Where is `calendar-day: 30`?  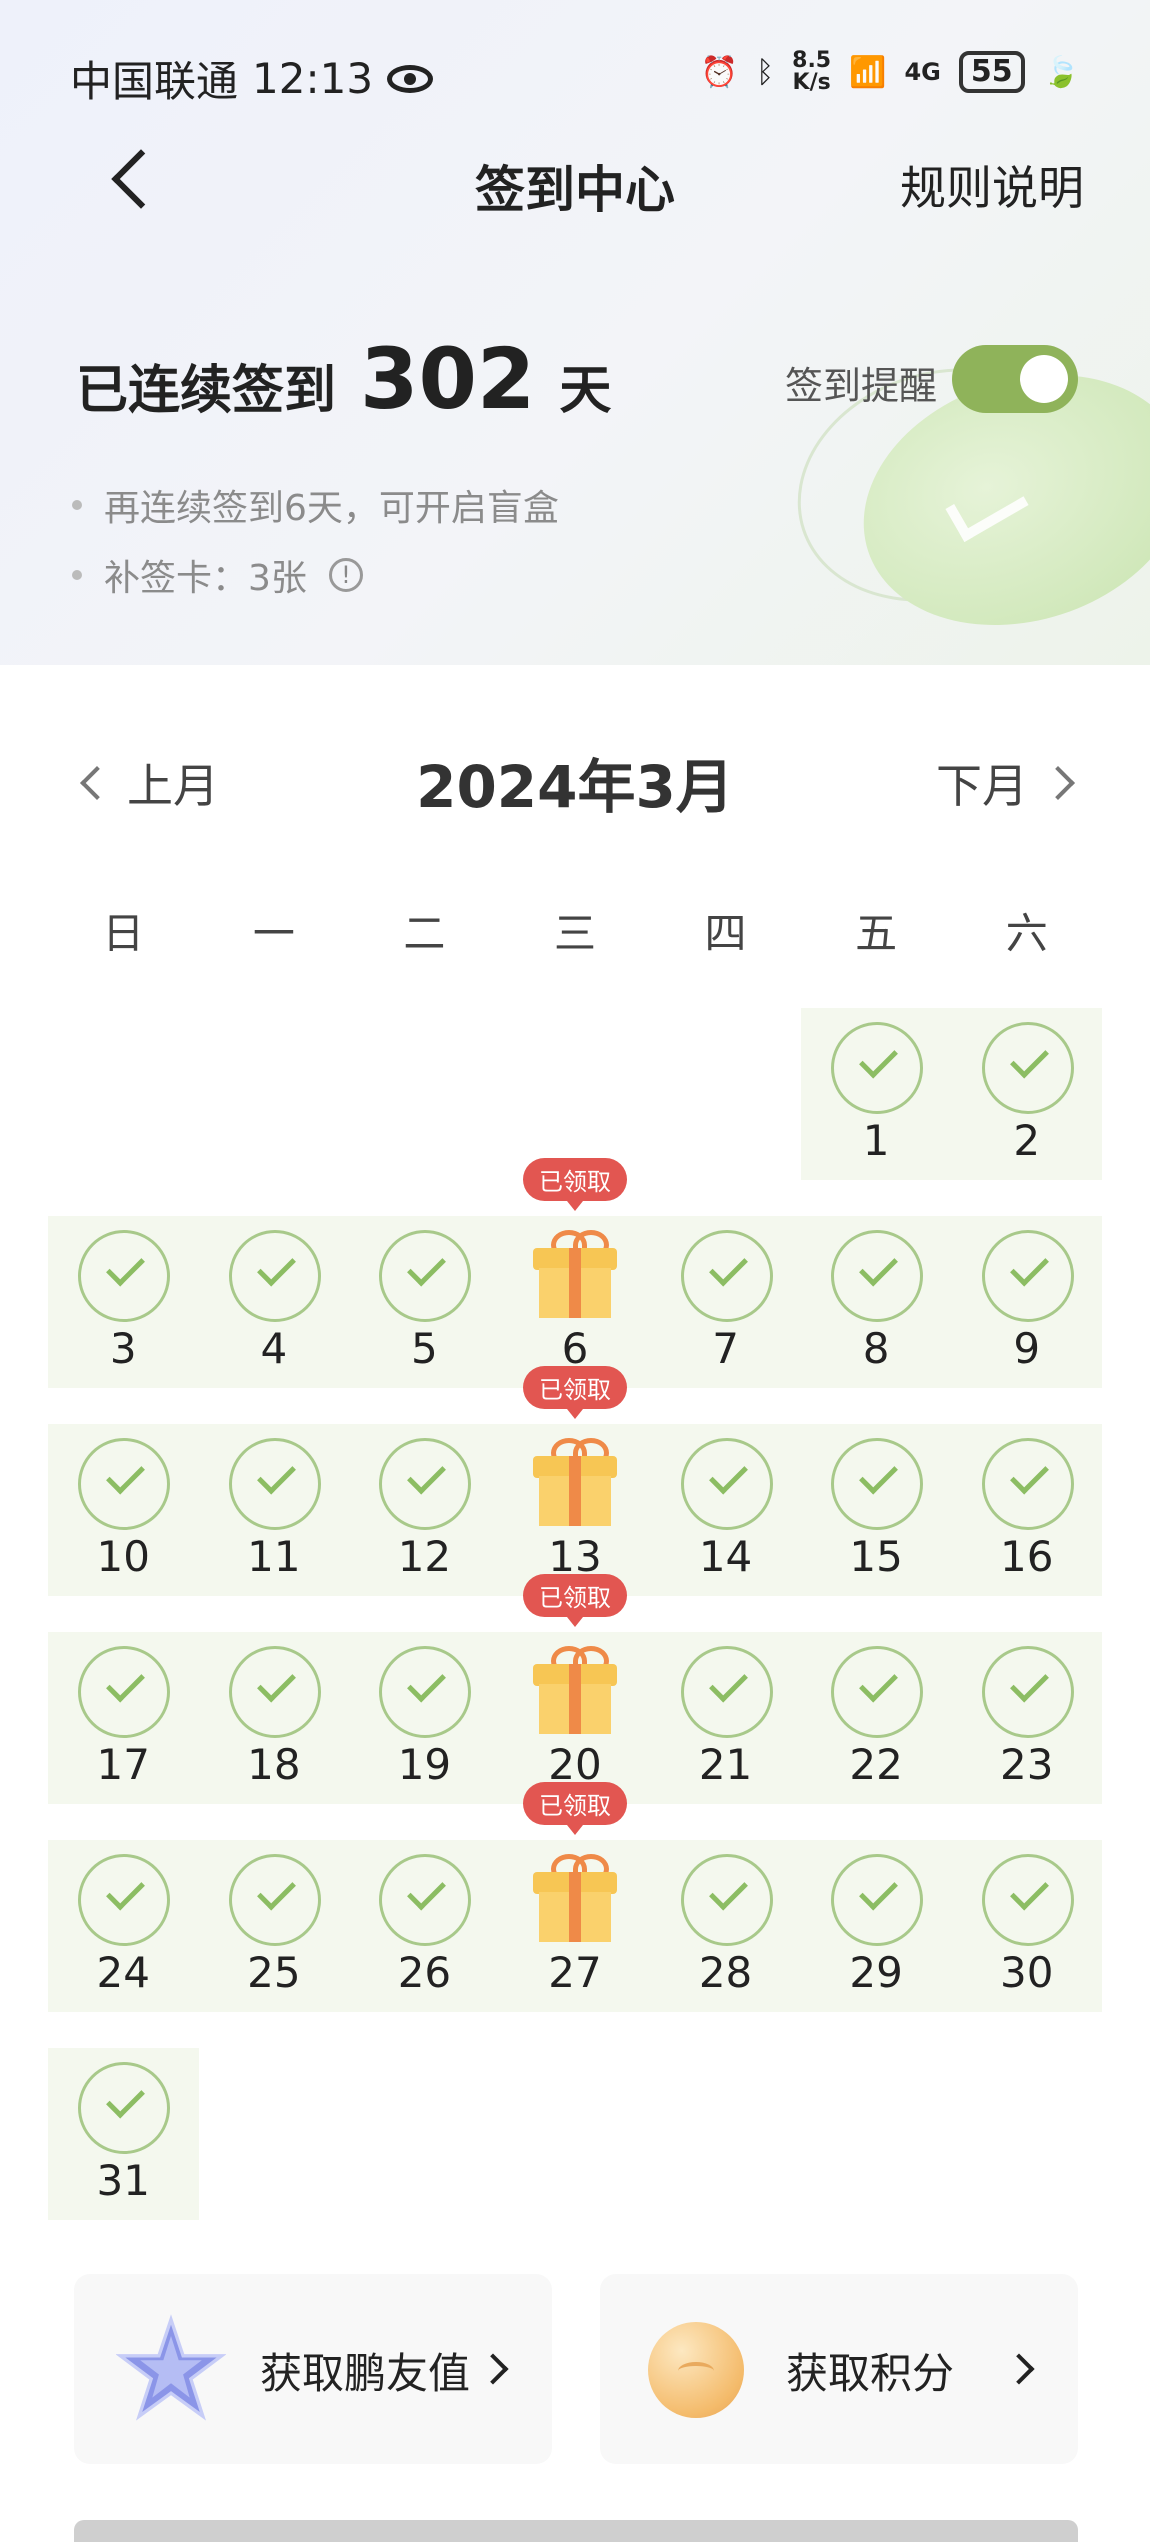
calendar-day: 30 is located at coordinates (1026, 1926).